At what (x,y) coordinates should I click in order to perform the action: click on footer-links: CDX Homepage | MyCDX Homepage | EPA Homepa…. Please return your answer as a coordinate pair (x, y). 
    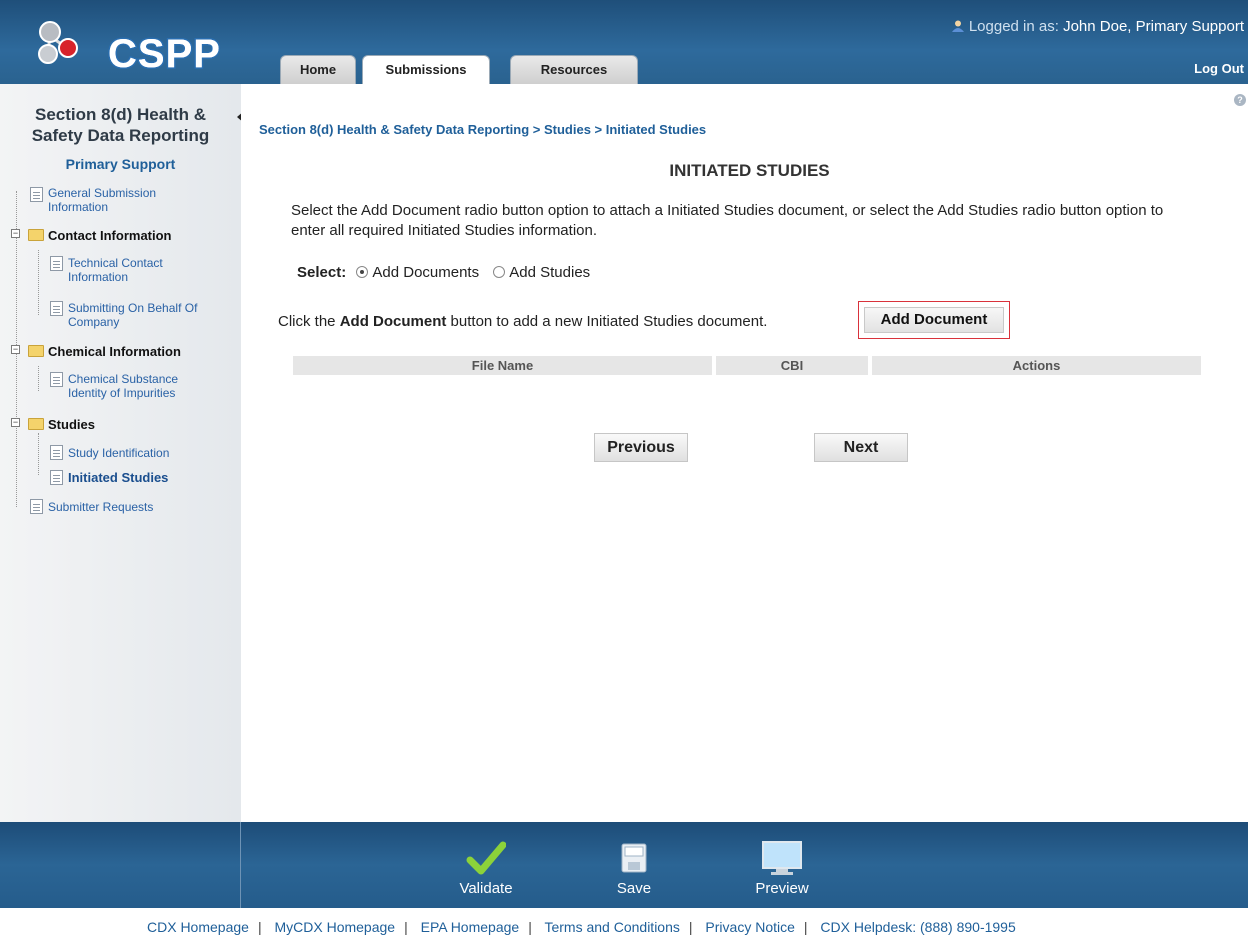
    Looking at the image, I should click on (624, 927).